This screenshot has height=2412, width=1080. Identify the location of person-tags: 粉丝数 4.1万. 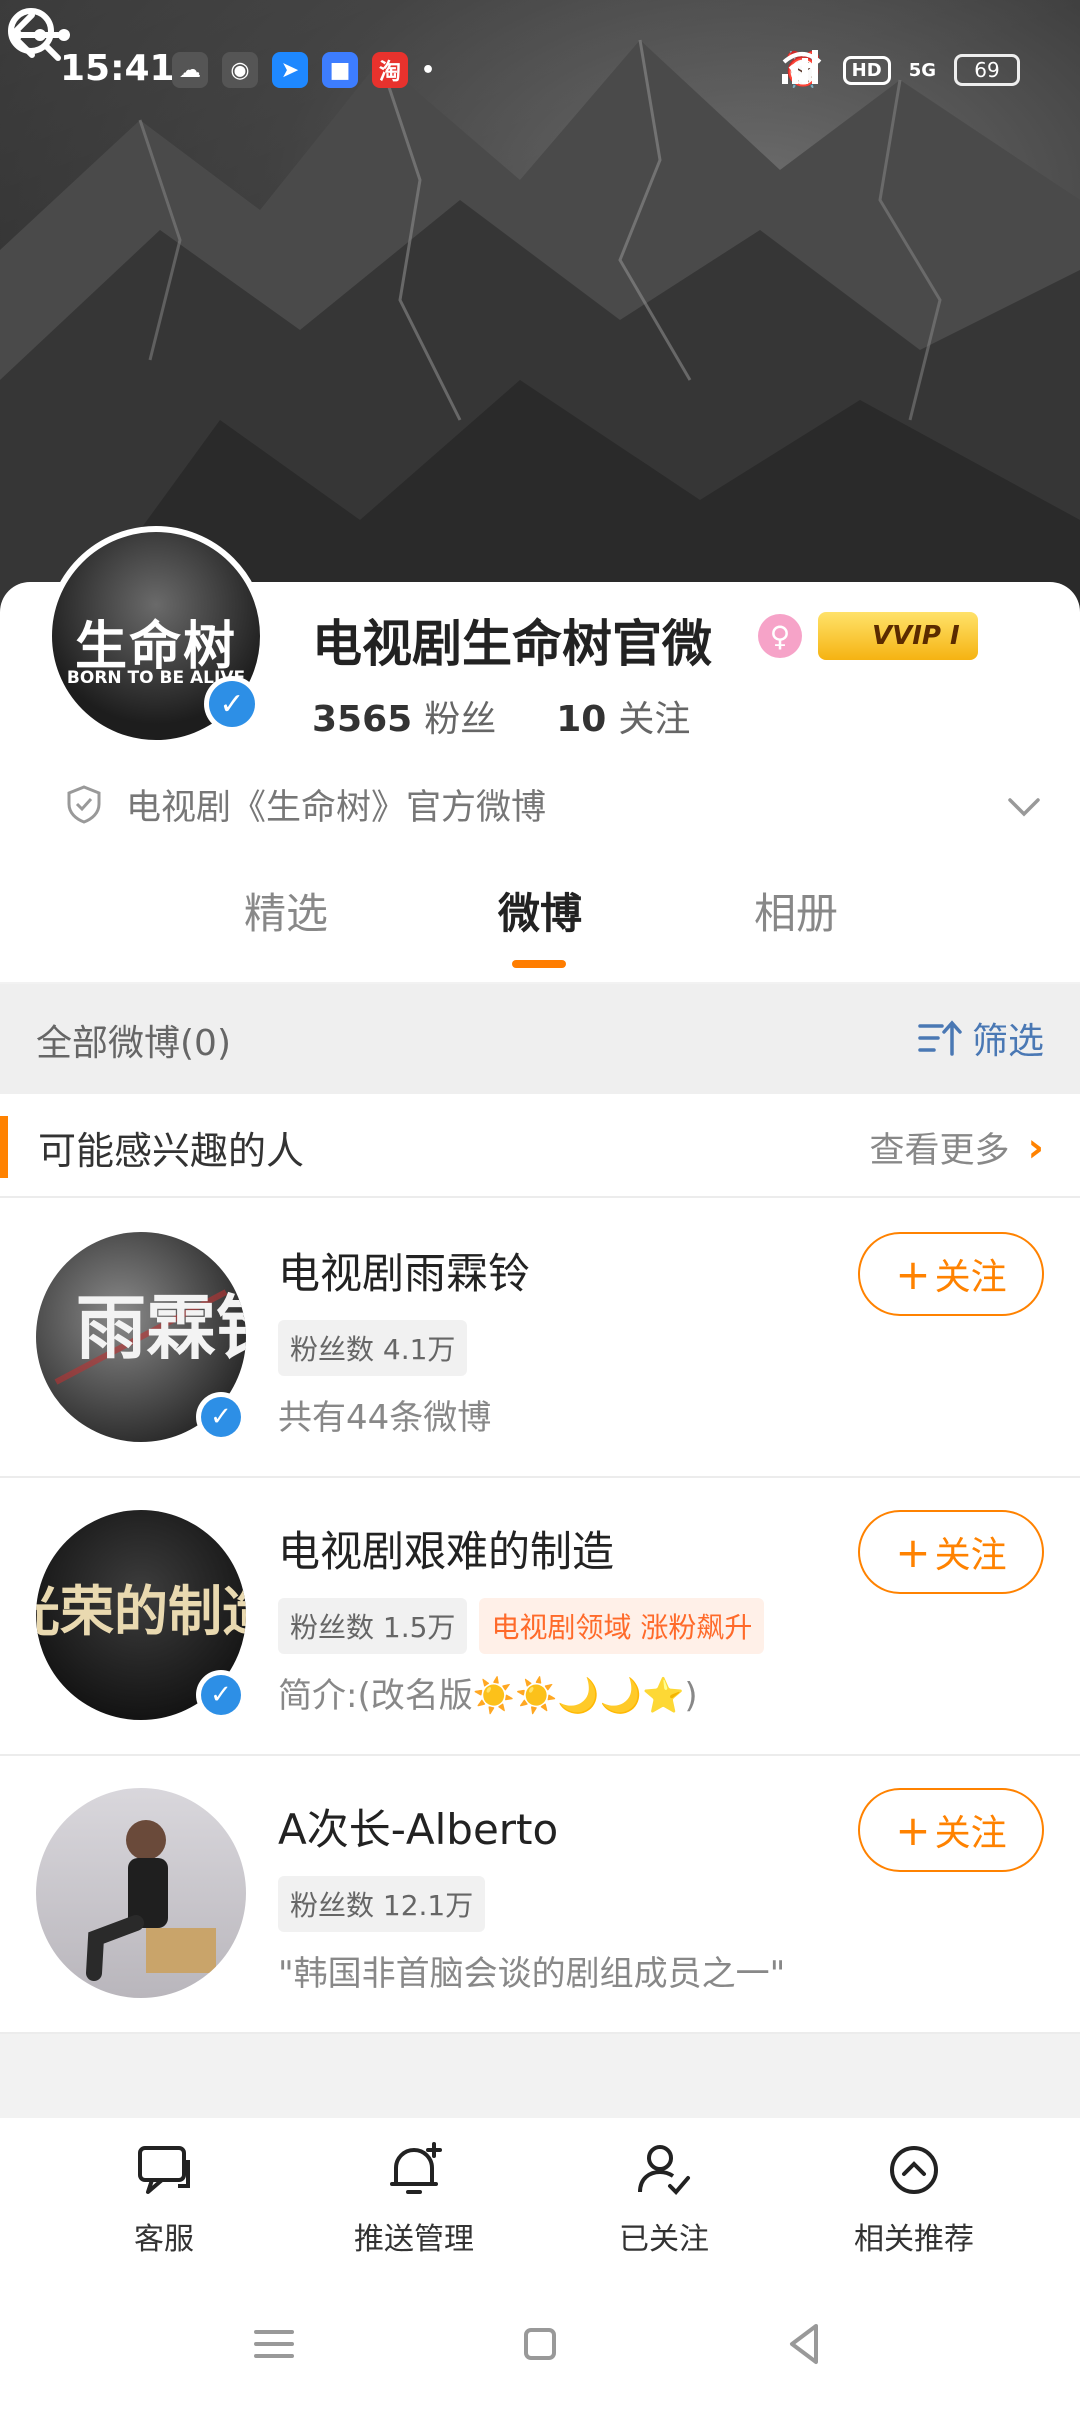
(373, 1348).